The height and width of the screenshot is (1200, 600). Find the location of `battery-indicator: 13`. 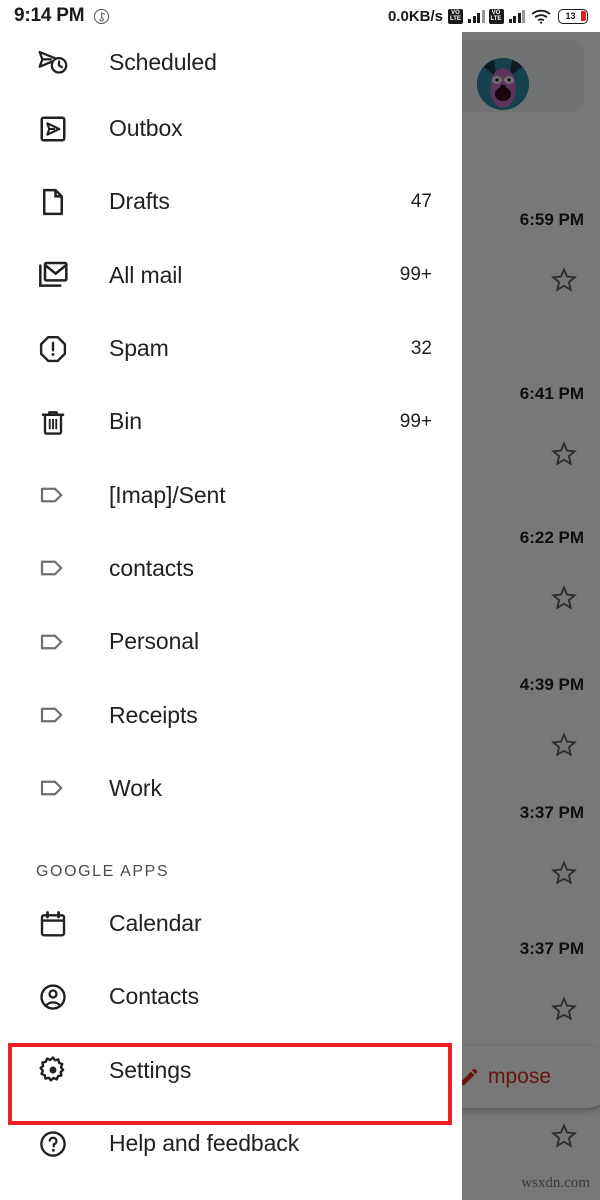

battery-indicator: 13 is located at coordinates (573, 16).